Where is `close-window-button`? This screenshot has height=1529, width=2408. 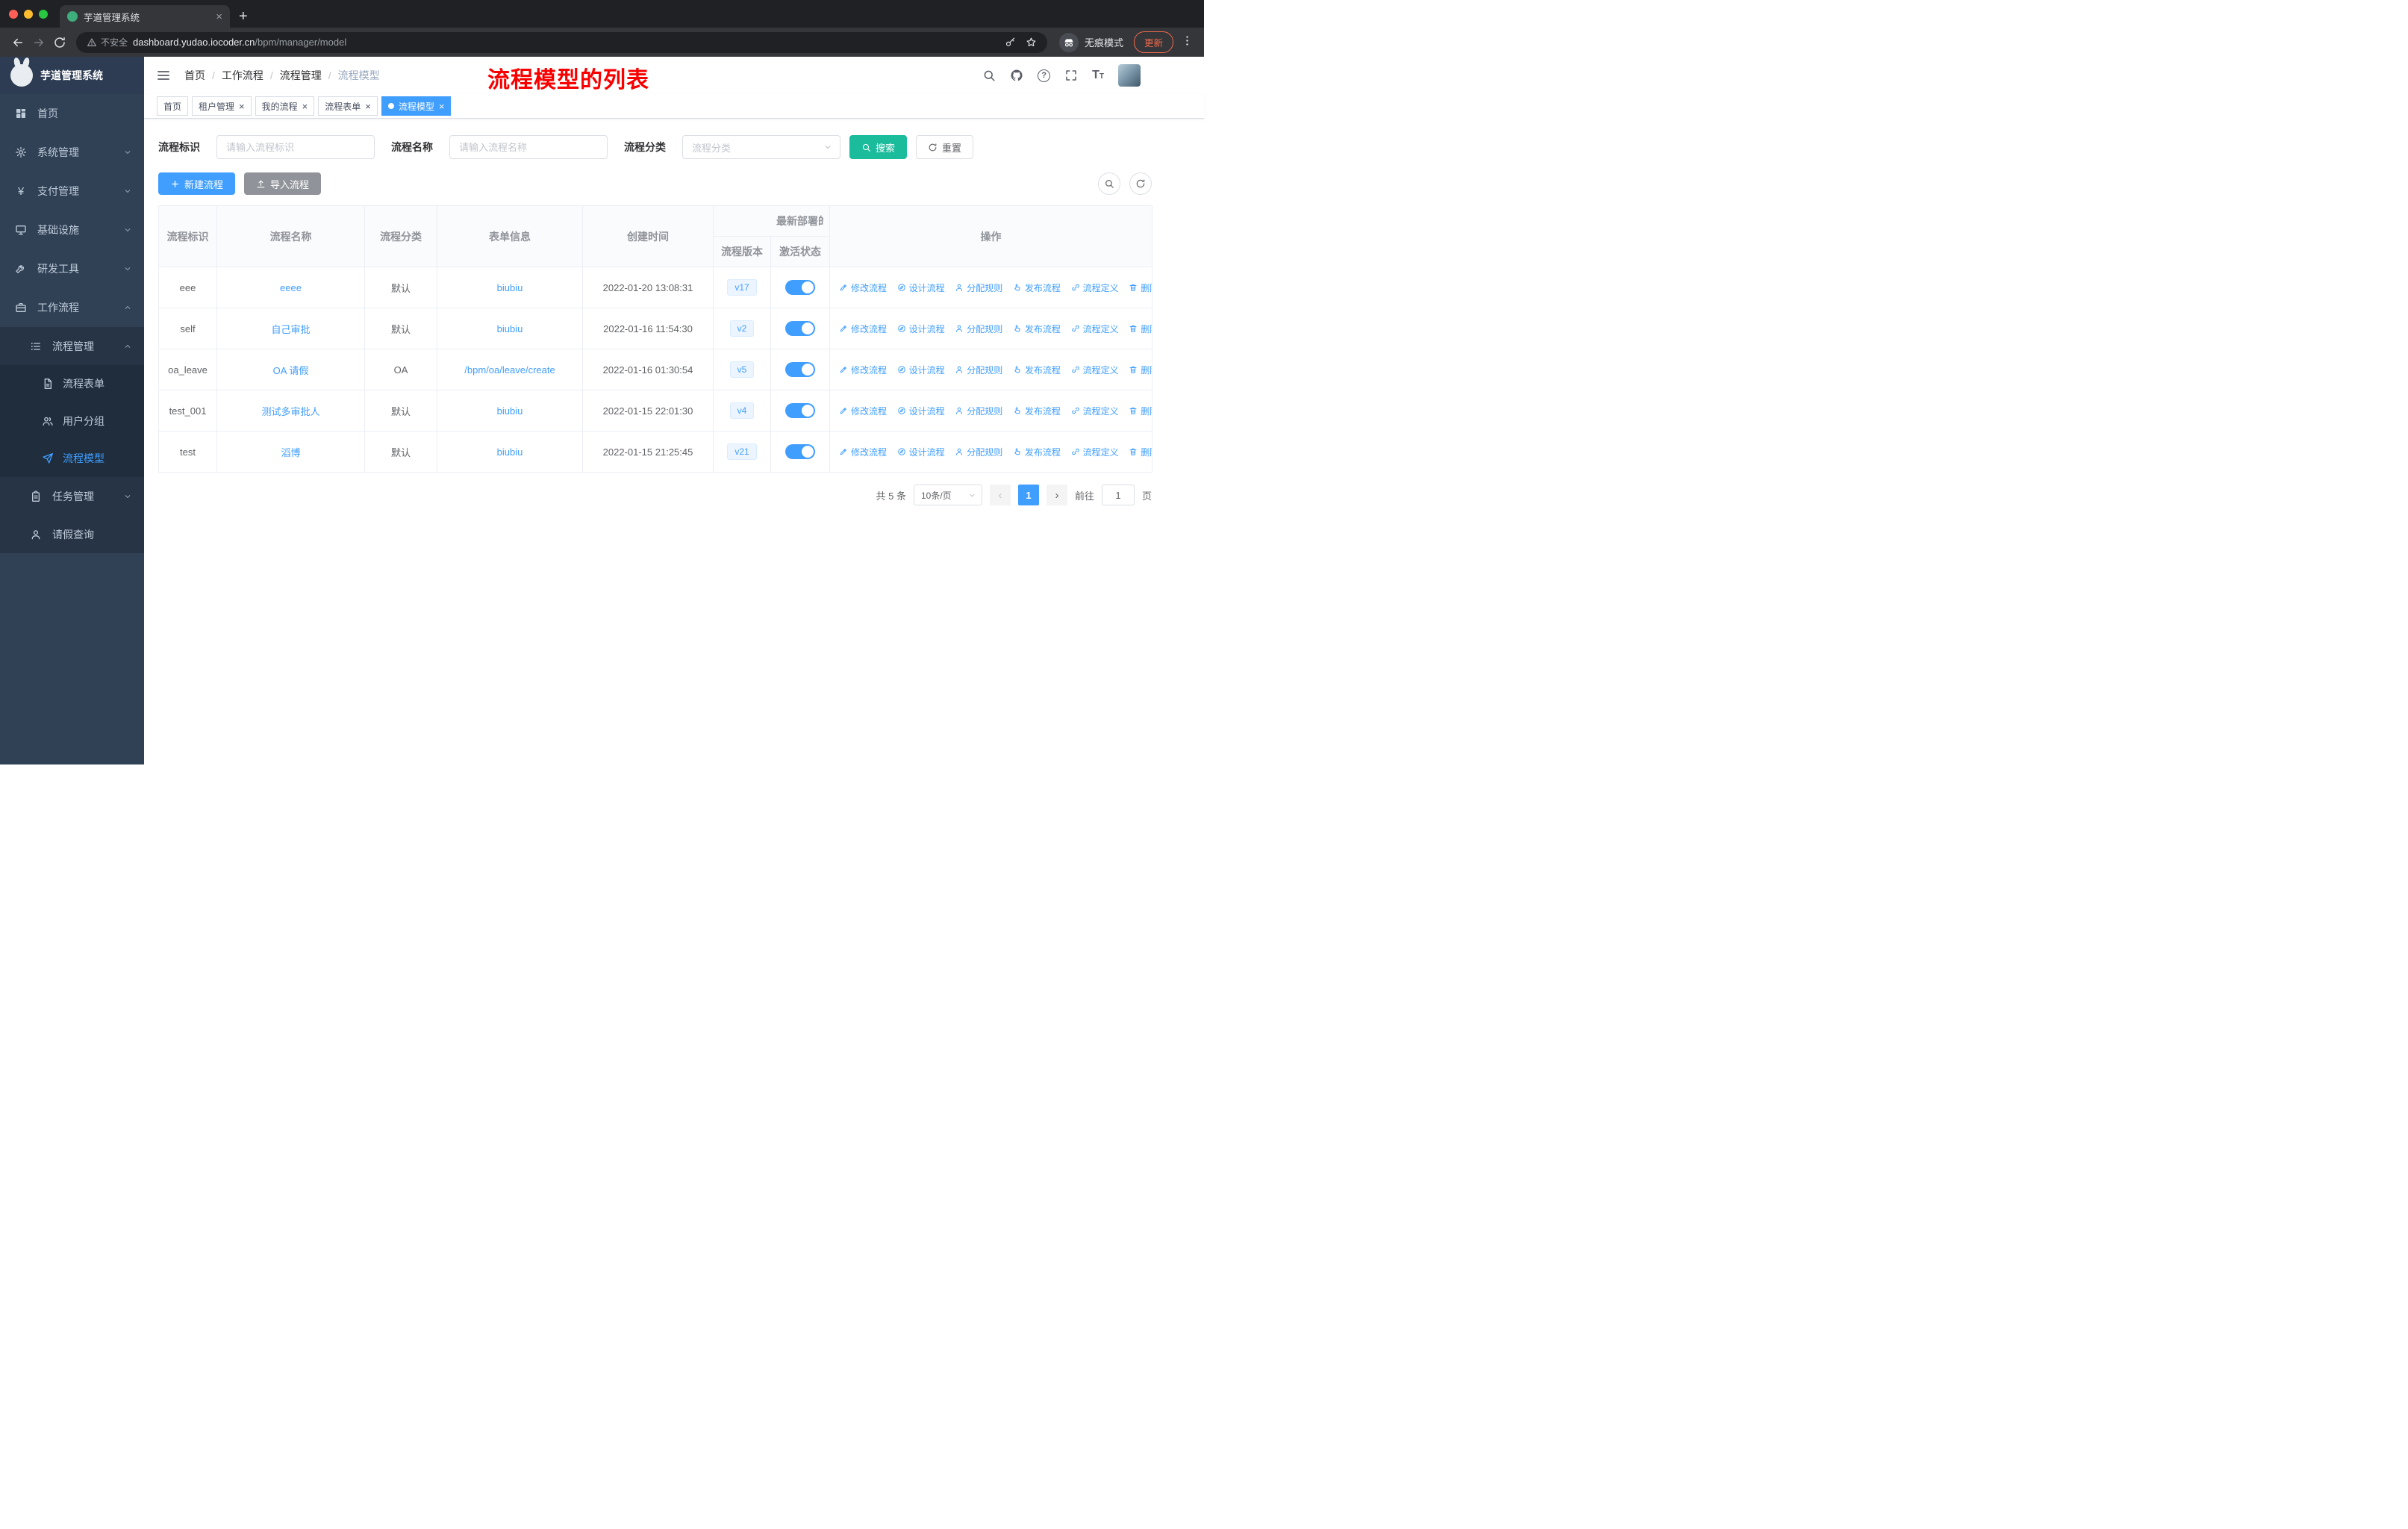
close-window-button is located at coordinates (13, 14).